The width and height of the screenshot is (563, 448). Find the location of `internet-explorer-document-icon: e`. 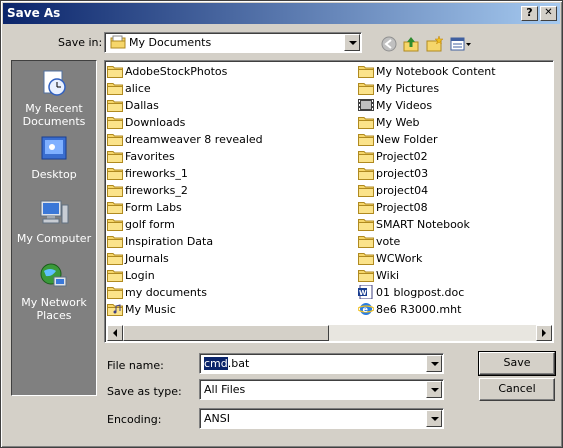

internet-explorer-document-icon: e is located at coordinates (366, 309).